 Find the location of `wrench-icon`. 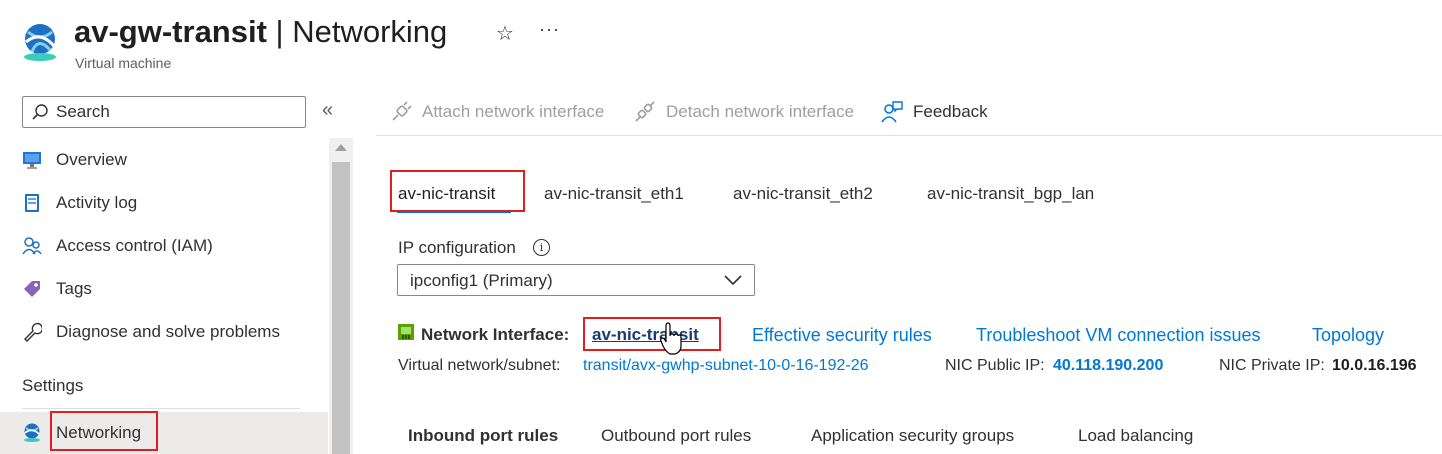

wrench-icon is located at coordinates (33, 332).